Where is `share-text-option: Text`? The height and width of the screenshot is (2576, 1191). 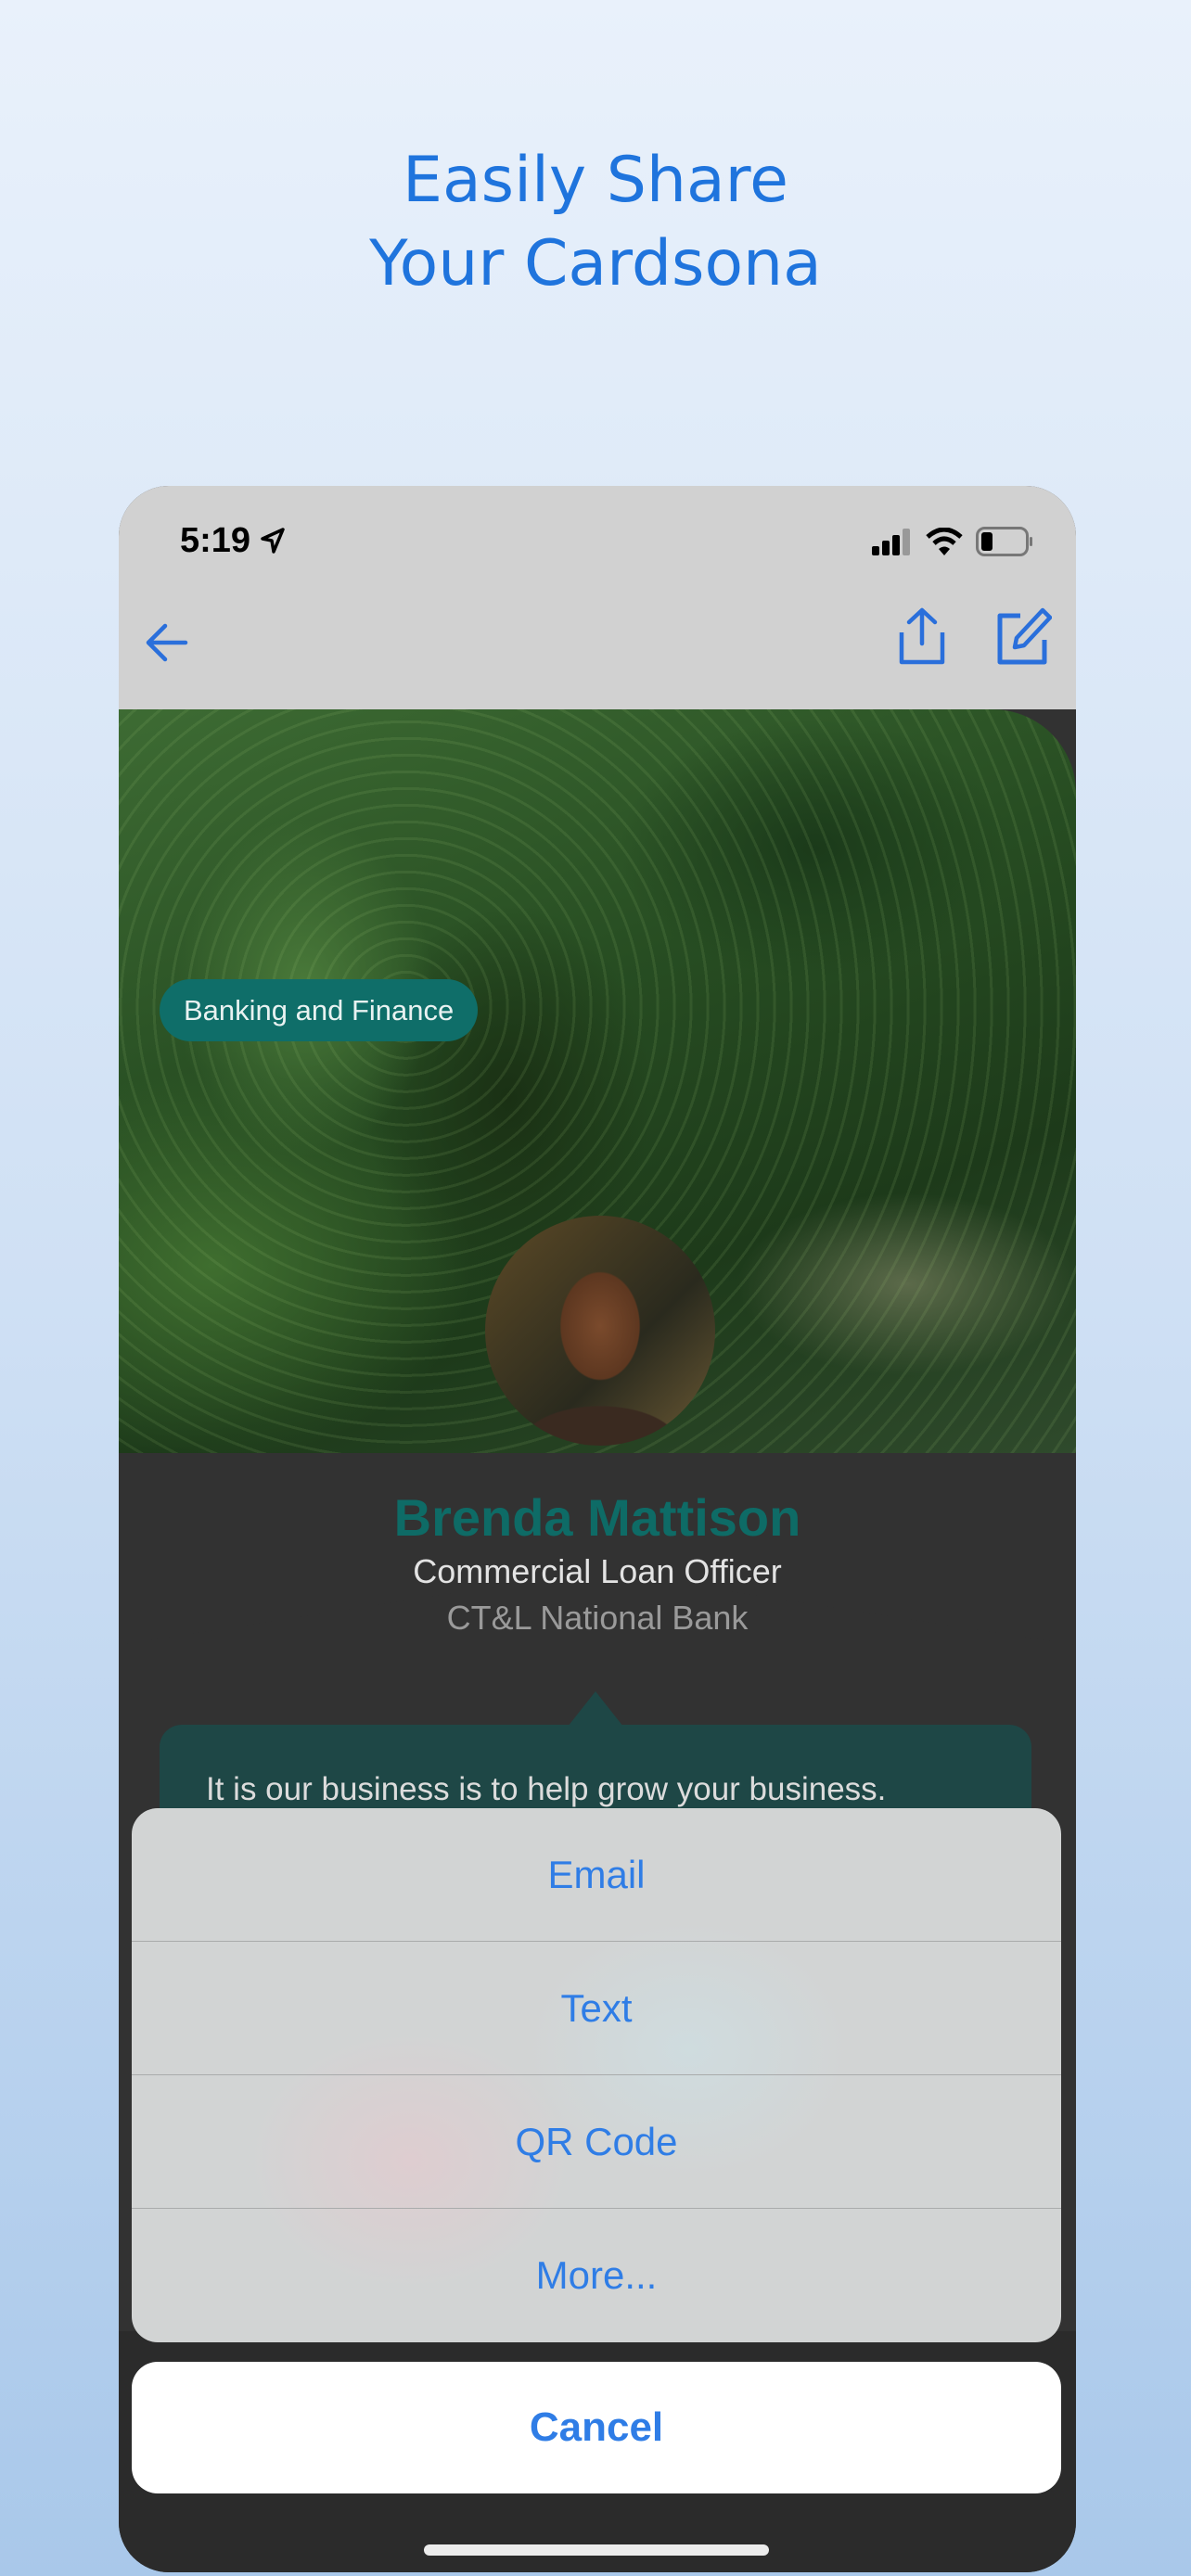
share-text-option: Text is located at coordinates (597, 2008).